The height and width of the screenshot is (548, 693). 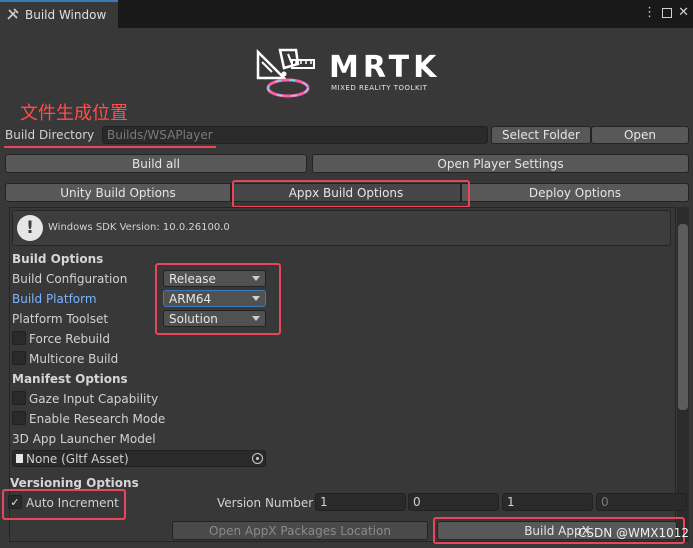 I want to click on tools-icon, so click(x=13, y=15).